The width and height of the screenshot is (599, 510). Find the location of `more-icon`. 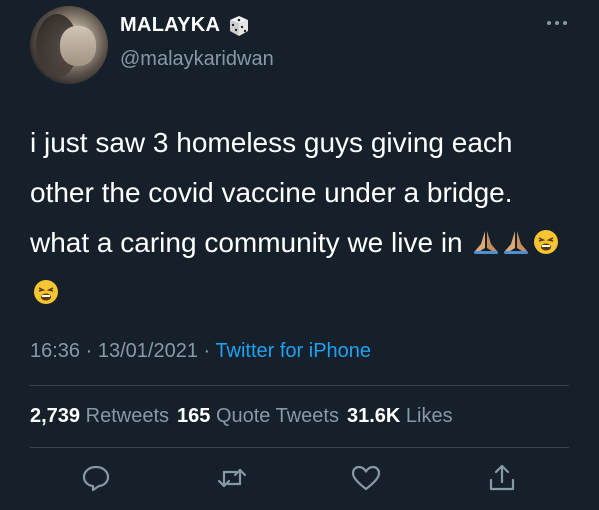

more-icon is located at coordinates (557, 23).